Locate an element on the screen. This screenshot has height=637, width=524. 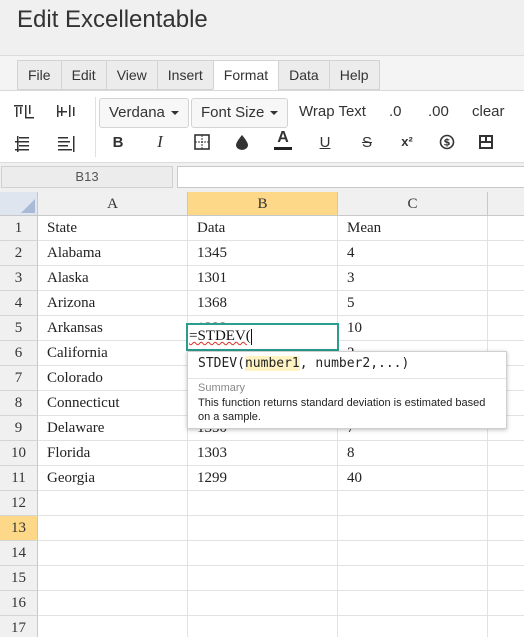
cell-a6: California is located at coordinates (113, 353).